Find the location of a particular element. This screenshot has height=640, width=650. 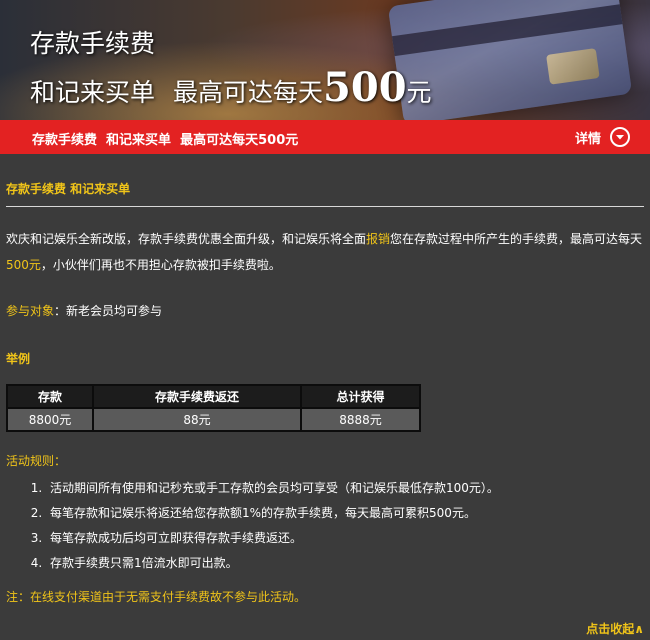

table-header-deposit: 存款 is located at coordinates (50, 396).